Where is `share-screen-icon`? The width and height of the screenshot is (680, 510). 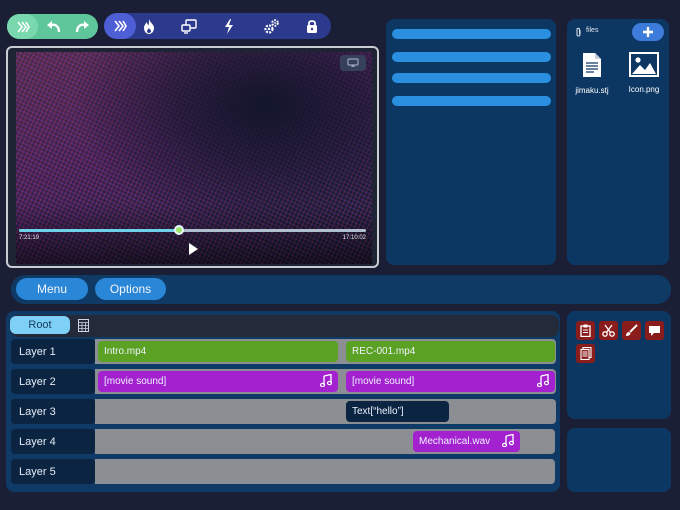
share-screen-icon is located at coordinates (189, 26).